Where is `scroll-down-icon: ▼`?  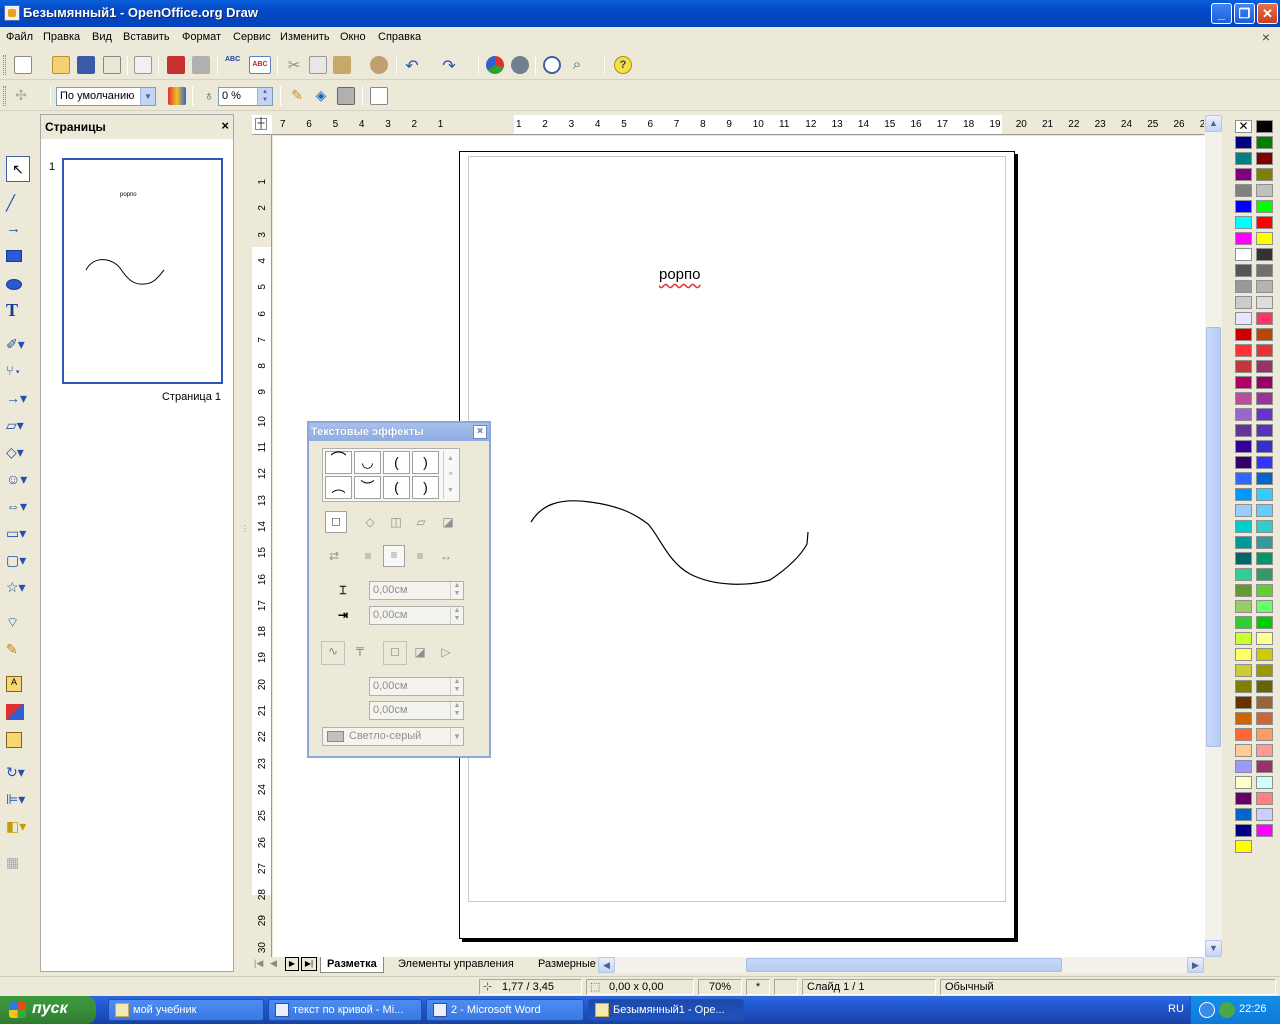 scroll-down-icon: ▼ is located at coordinates (1213, 948).